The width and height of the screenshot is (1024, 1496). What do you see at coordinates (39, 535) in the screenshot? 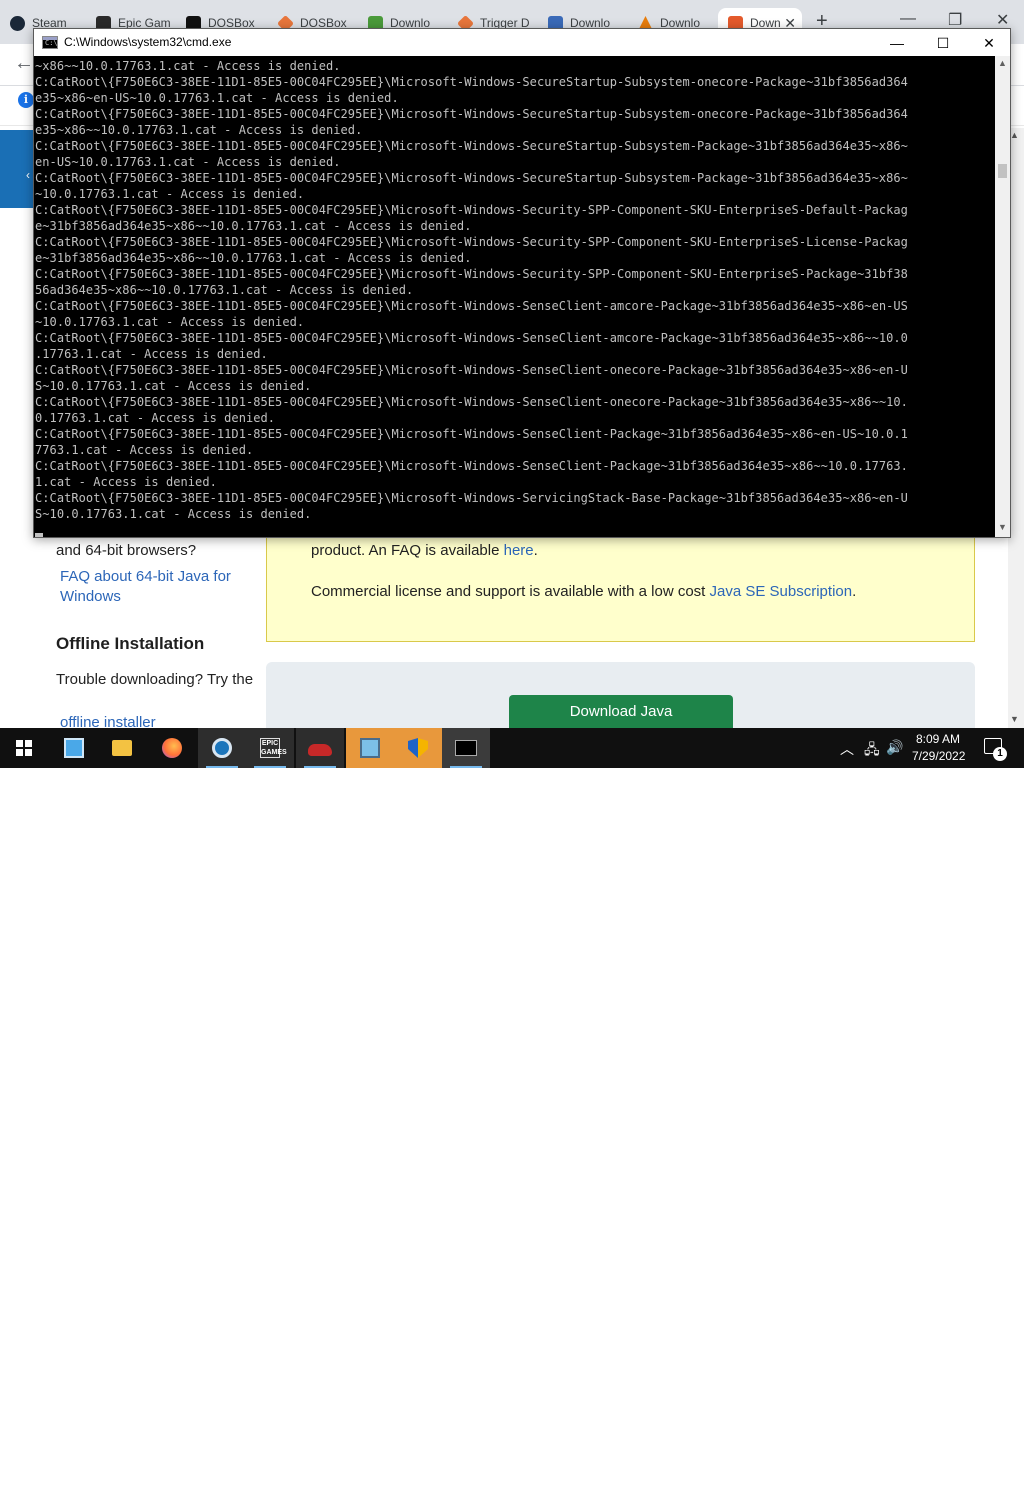
I see `cmd-horizontal-scroll-thumb` at bounding box center [39, 535].